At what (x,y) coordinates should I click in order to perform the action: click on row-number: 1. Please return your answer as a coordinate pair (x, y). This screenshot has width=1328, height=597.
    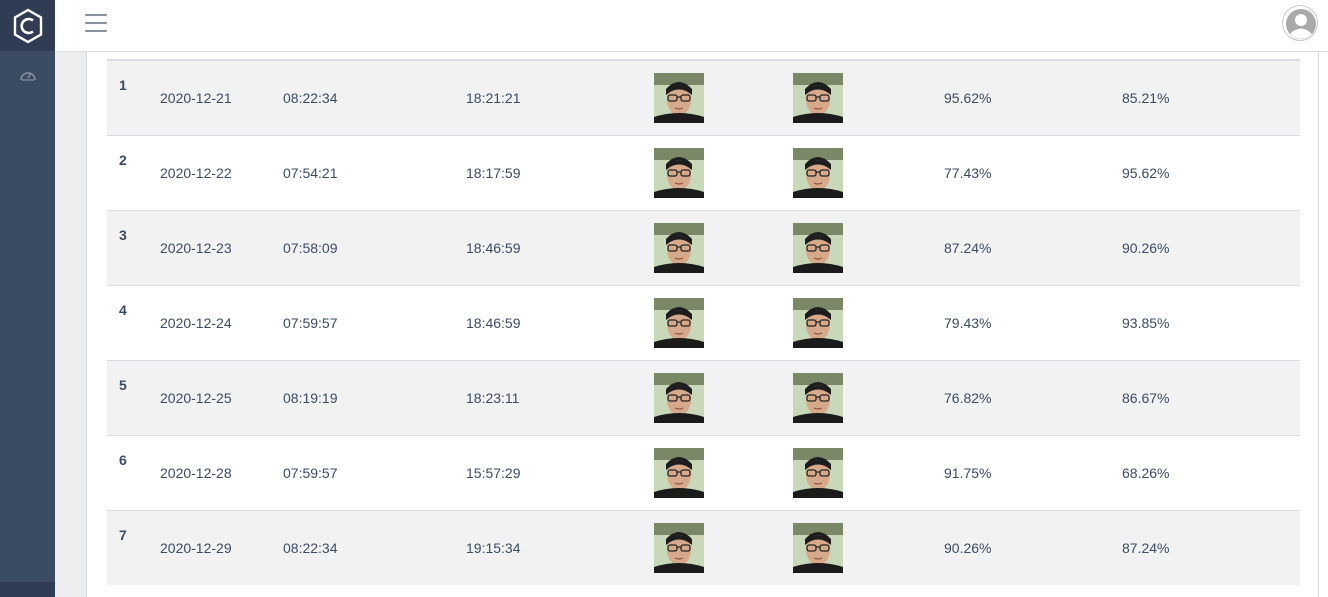
    Looking at the image, I should click on (123, 85).